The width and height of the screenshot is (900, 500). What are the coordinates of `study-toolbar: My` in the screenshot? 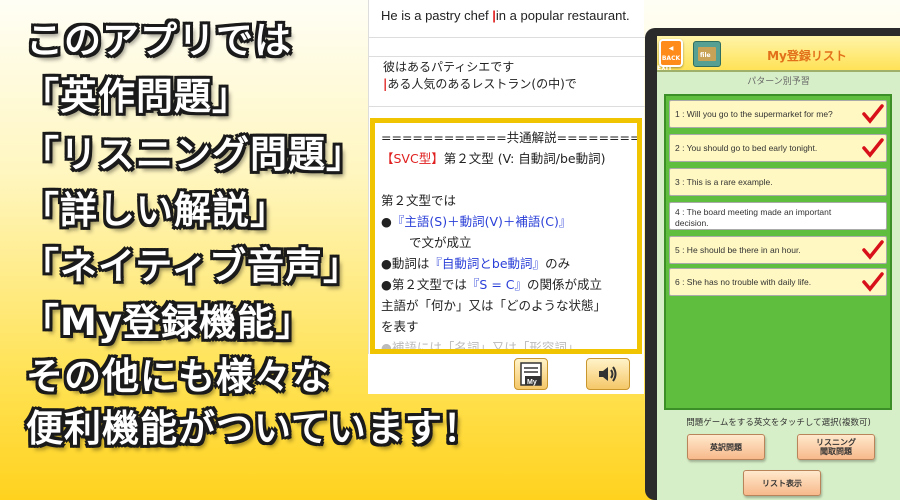 It's located at (506, 374).